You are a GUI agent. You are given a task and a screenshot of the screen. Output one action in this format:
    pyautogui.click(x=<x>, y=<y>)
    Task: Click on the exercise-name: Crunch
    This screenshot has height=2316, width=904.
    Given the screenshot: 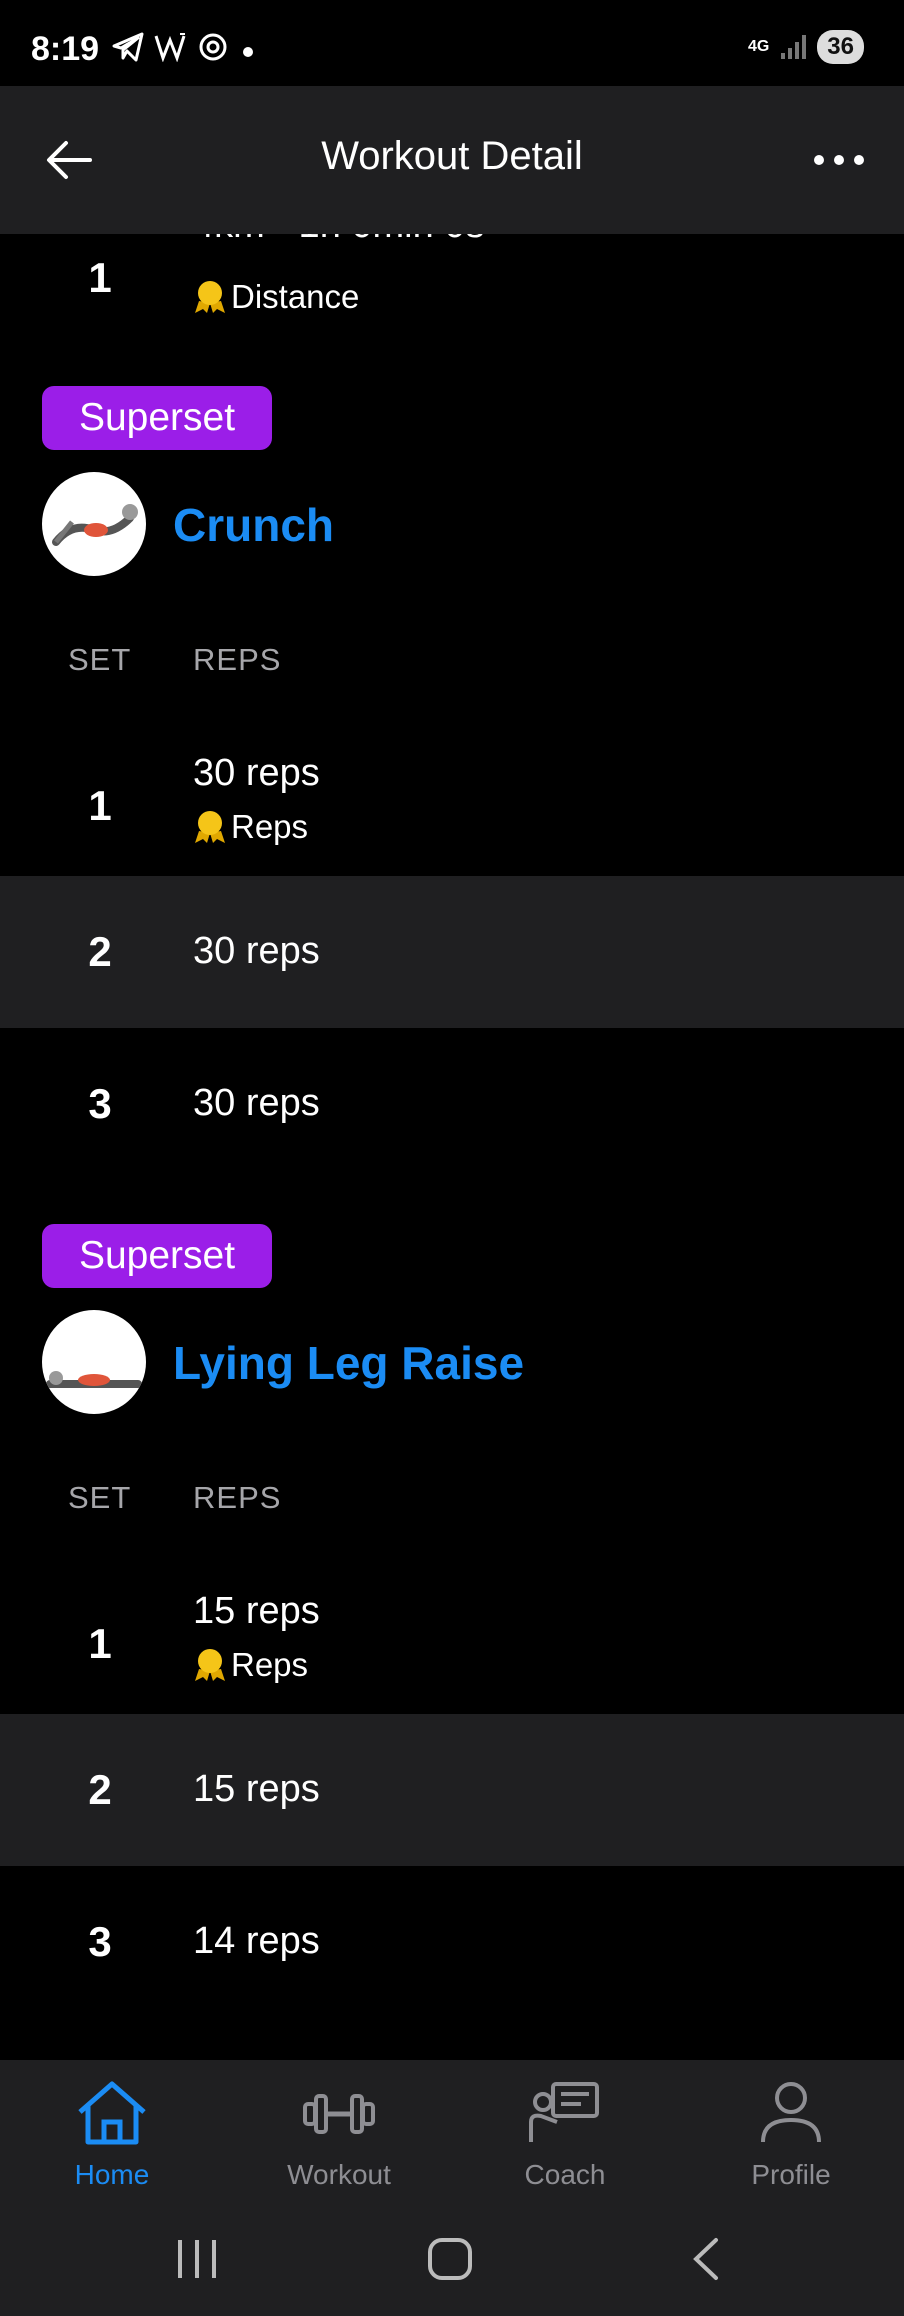 What is the action you would take?
    pyautogui.click(x=253, y=525)
    